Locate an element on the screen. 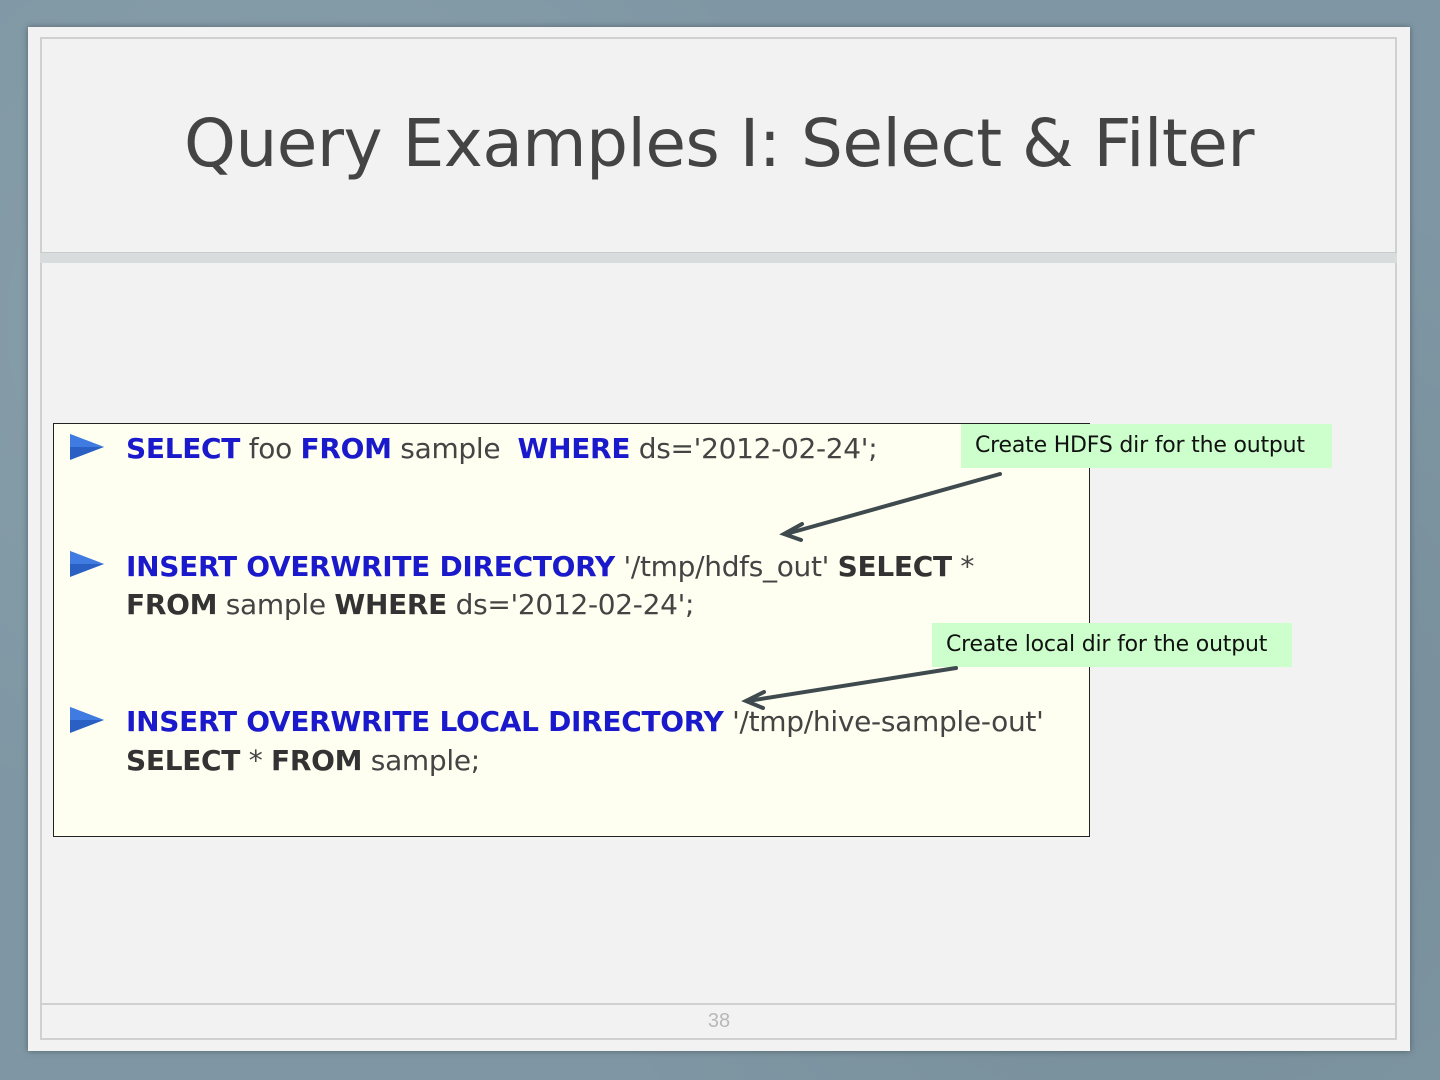 The height and width of the screenshot is (1080, 1440). slide-number: 38 is located at coordinates (719, 1021).